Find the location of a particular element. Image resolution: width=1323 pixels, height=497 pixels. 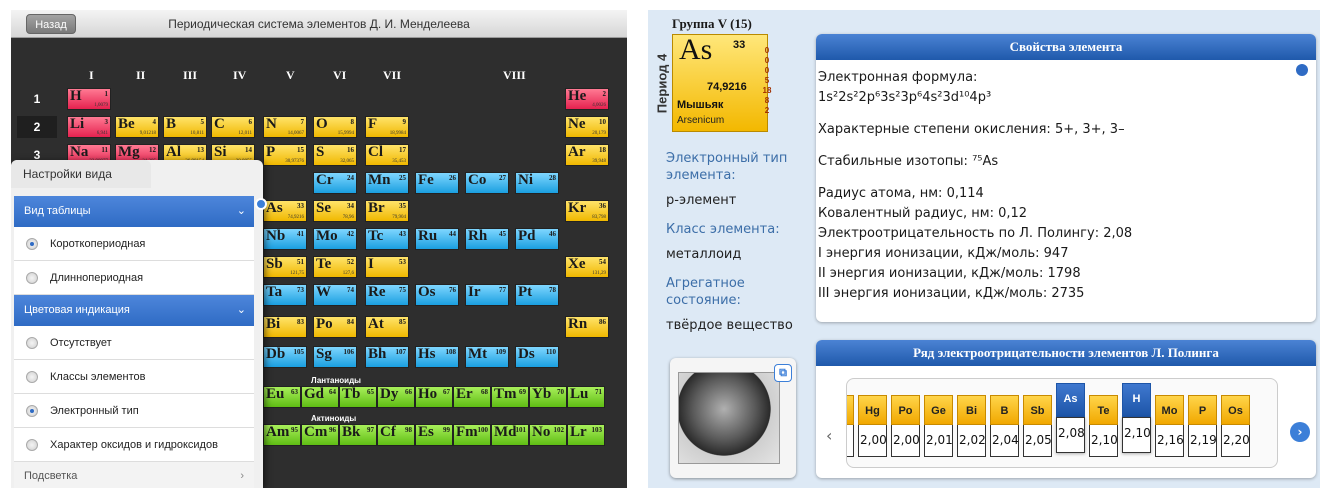

element-cell-cm: Cm 96 is located at coordinates (320, 435).